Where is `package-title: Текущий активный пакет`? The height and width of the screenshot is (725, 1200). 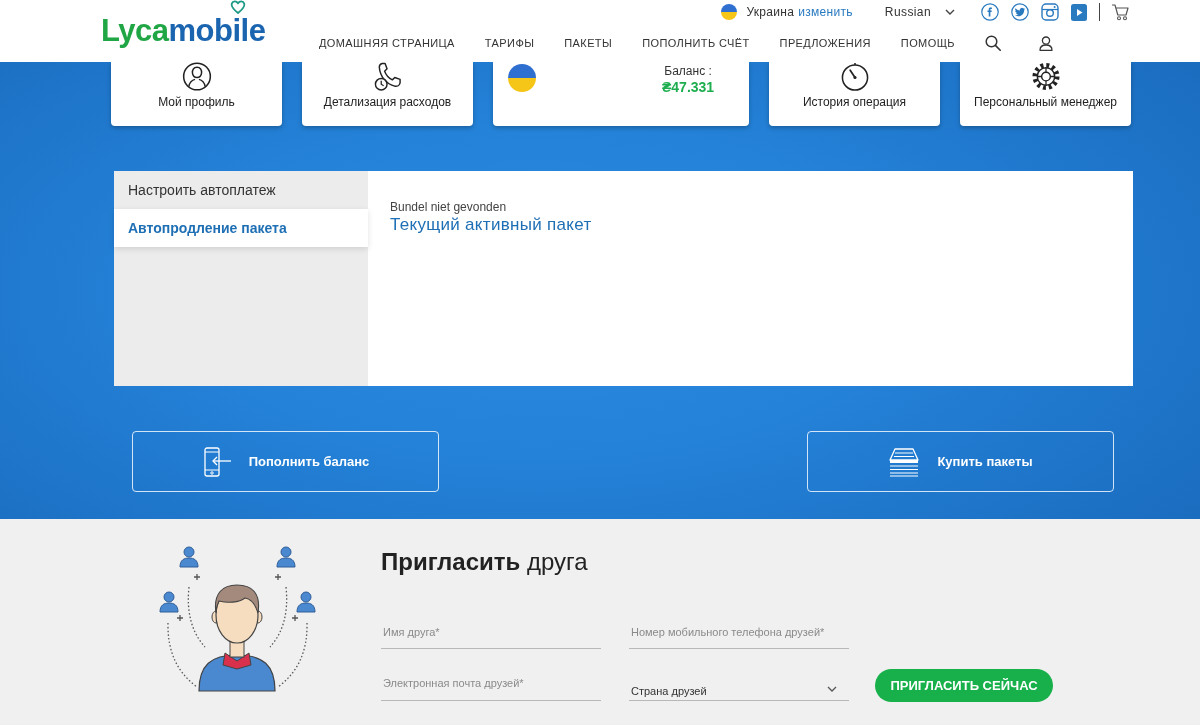
package-title: Текущий активный пакет is located at coordinates (491, 225).